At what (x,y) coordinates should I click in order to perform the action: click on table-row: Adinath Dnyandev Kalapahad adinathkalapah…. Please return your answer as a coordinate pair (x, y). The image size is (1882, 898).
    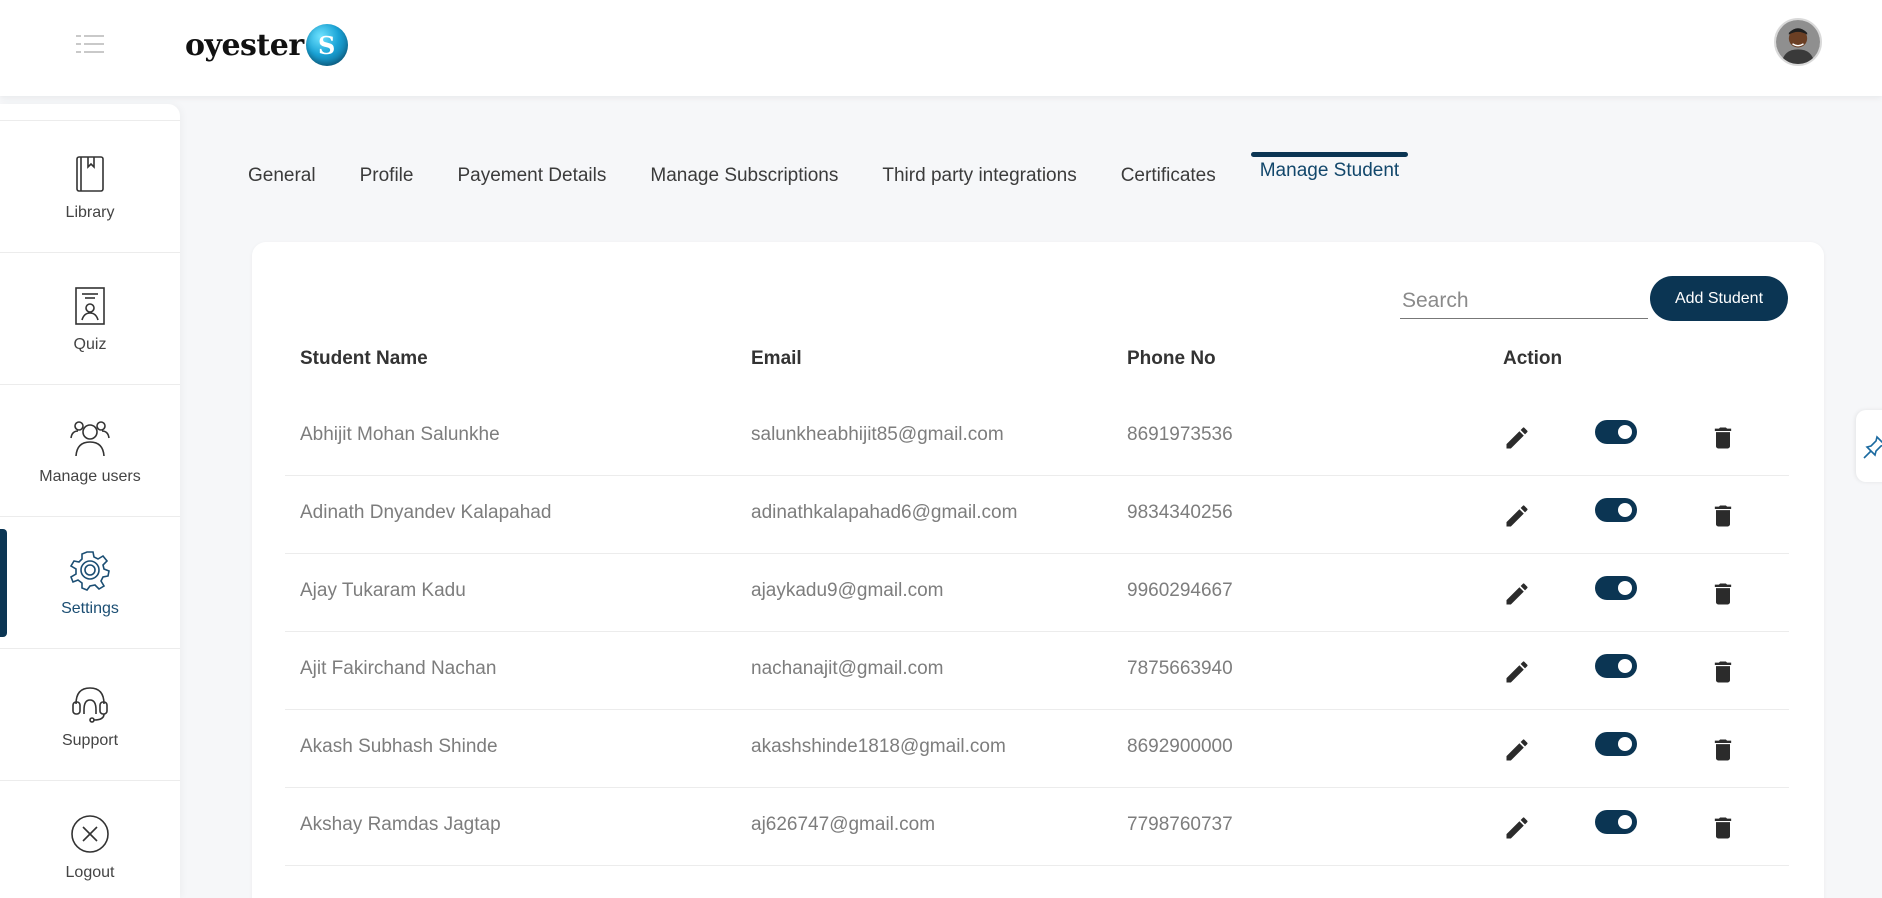
    Looking at the image, I should click on (1037, 515).